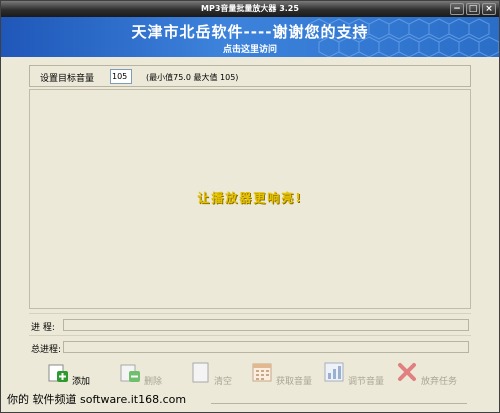 The height and width of the screenshot is (413, 500). I want to click on total-progress-bar, so click(266, 347).